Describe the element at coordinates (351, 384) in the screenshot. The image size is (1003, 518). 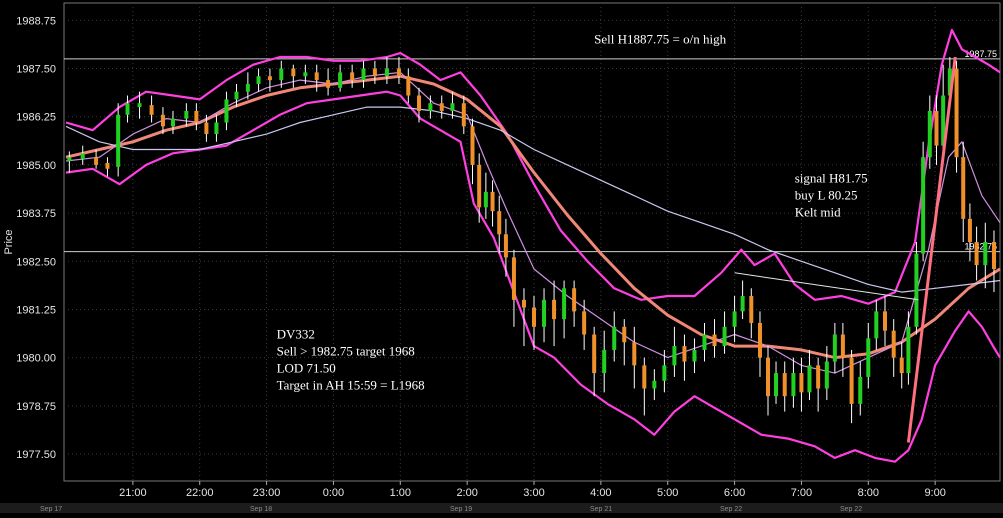
I see `annotation-text: Target in AH 15:59 = L1968` at that location.